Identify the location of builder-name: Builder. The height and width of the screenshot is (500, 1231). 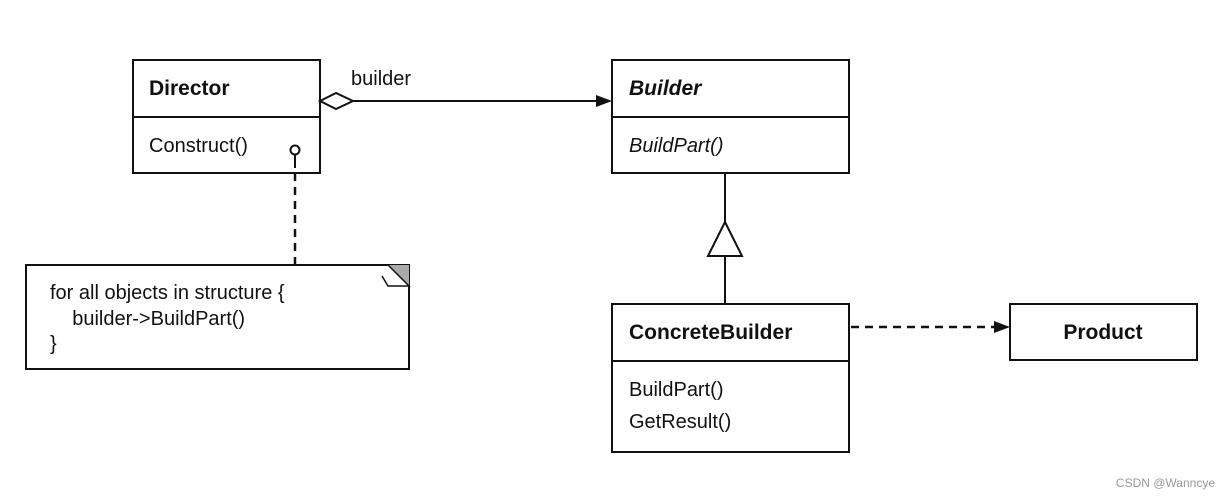
(666, 88).